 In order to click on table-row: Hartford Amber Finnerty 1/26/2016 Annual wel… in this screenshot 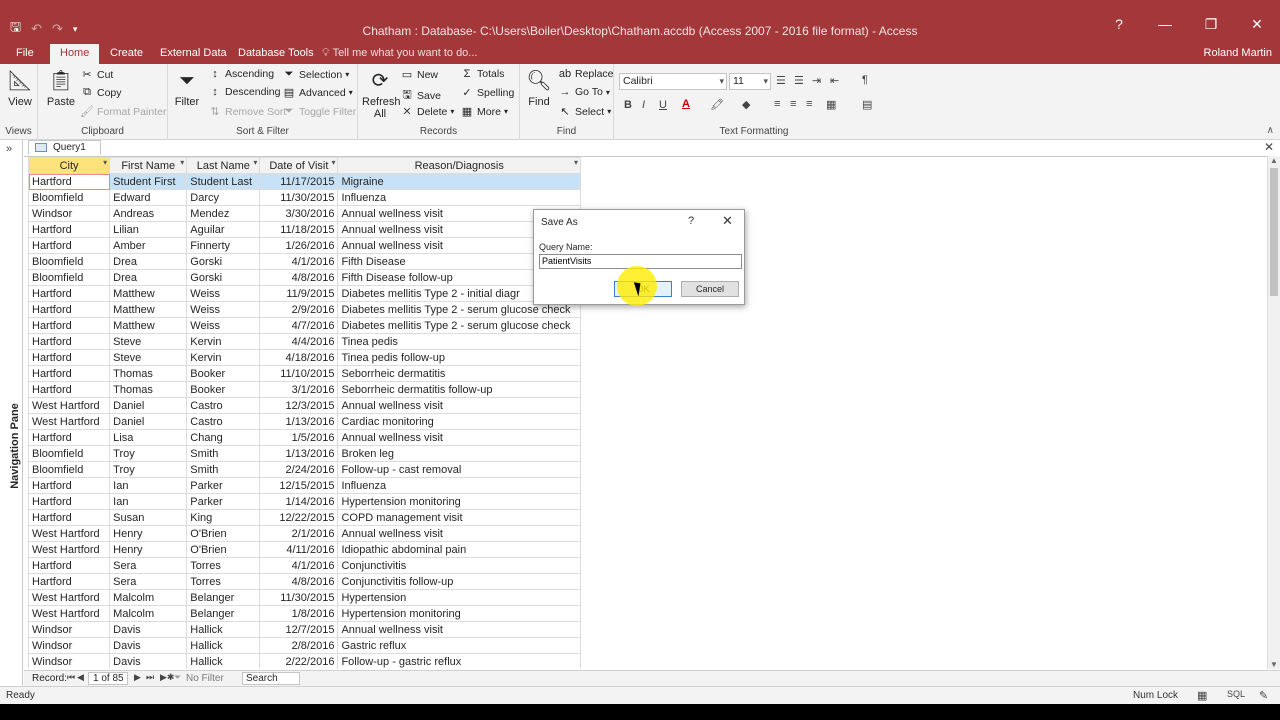, I will do `click(304, 245)`.